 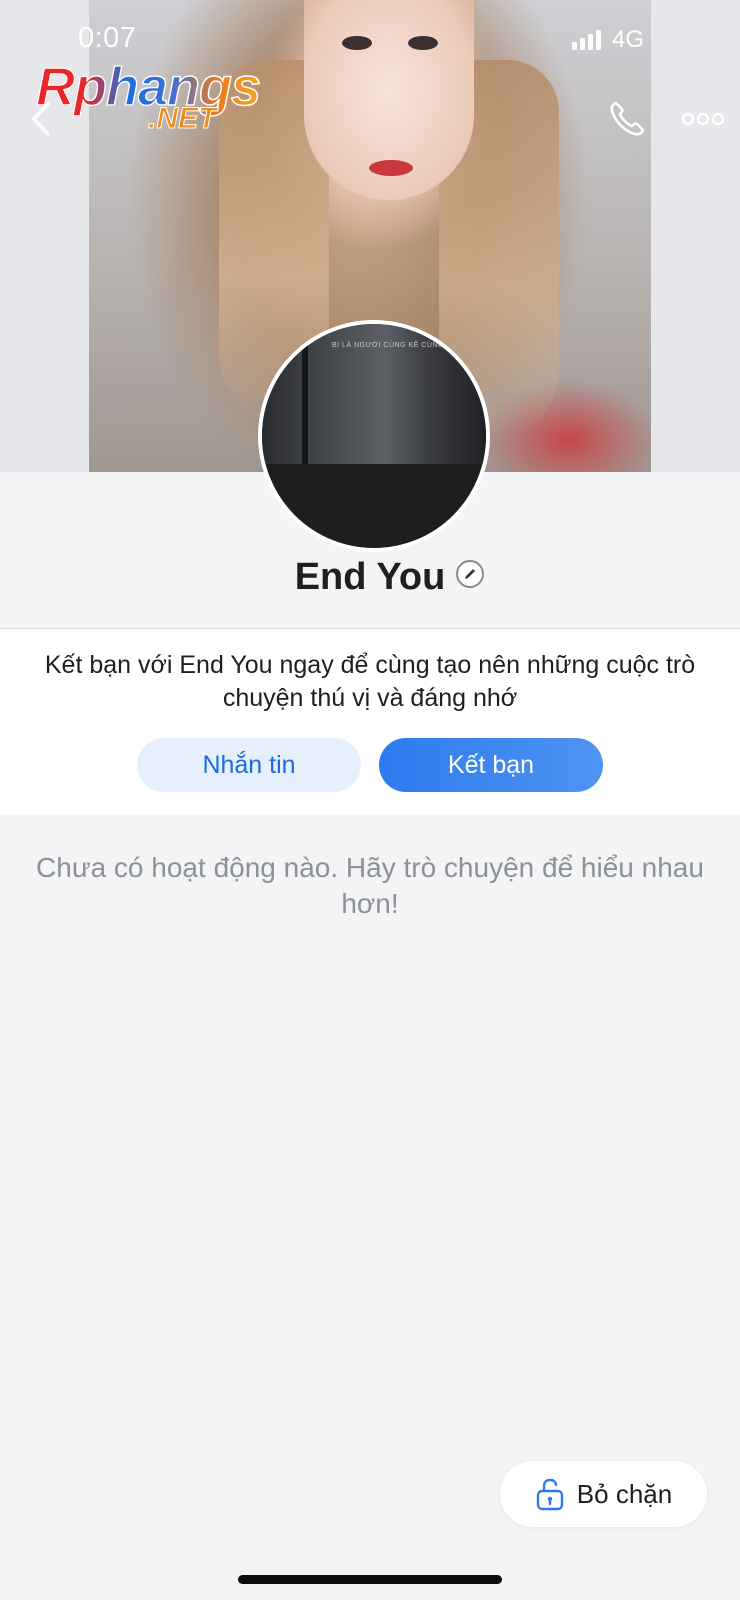 I want to click on network-type: 4G, so click(x=628, y=39).